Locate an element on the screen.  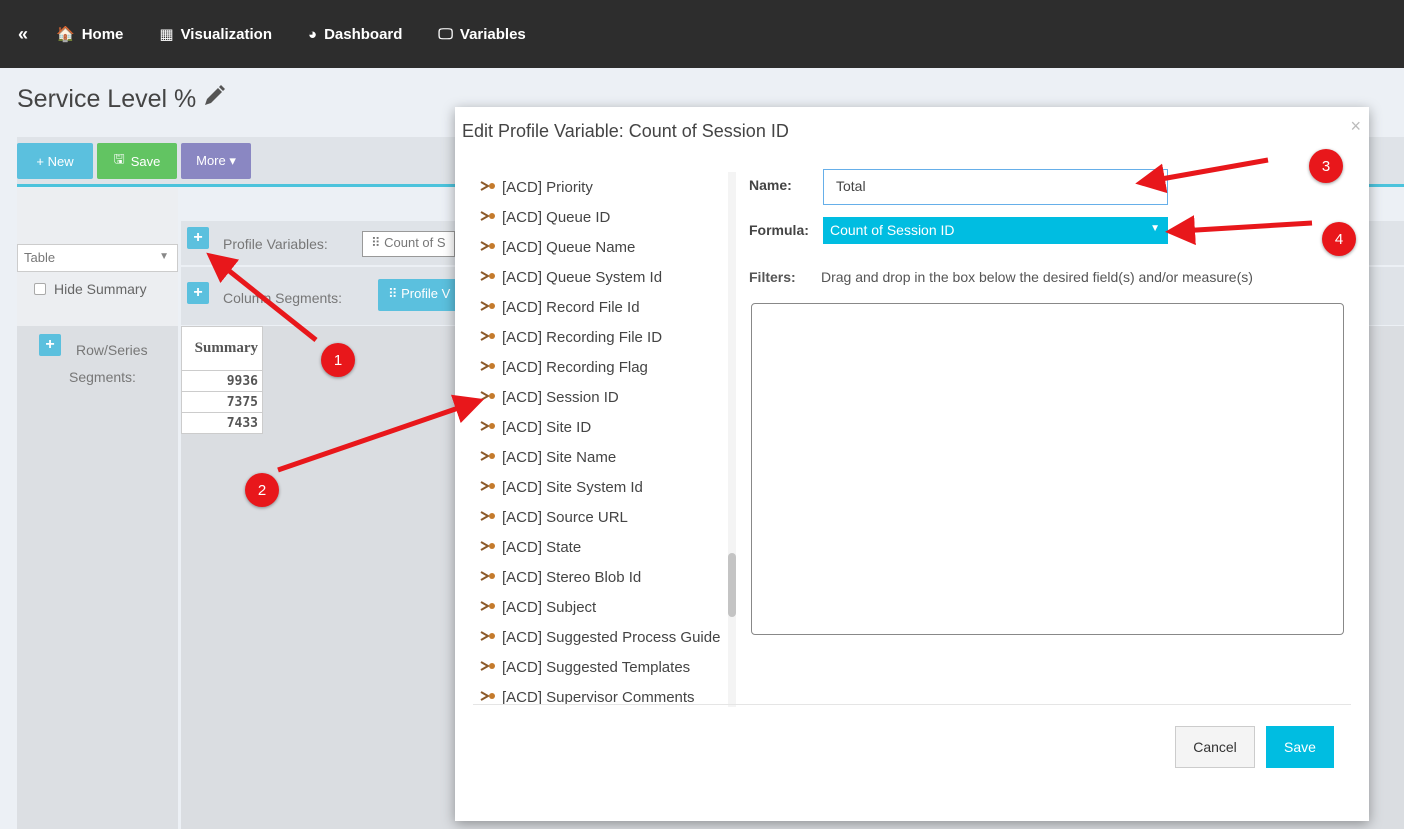
hide-summary-label: Hide Summary is located at coordinates (100, 289).